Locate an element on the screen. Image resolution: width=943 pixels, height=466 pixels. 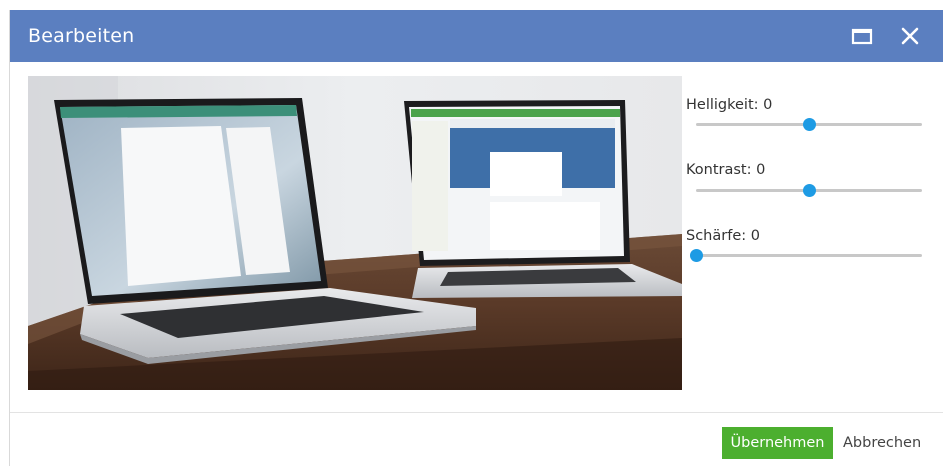
dialog-title: Bearbeiten is located at coordinates (81, 36).